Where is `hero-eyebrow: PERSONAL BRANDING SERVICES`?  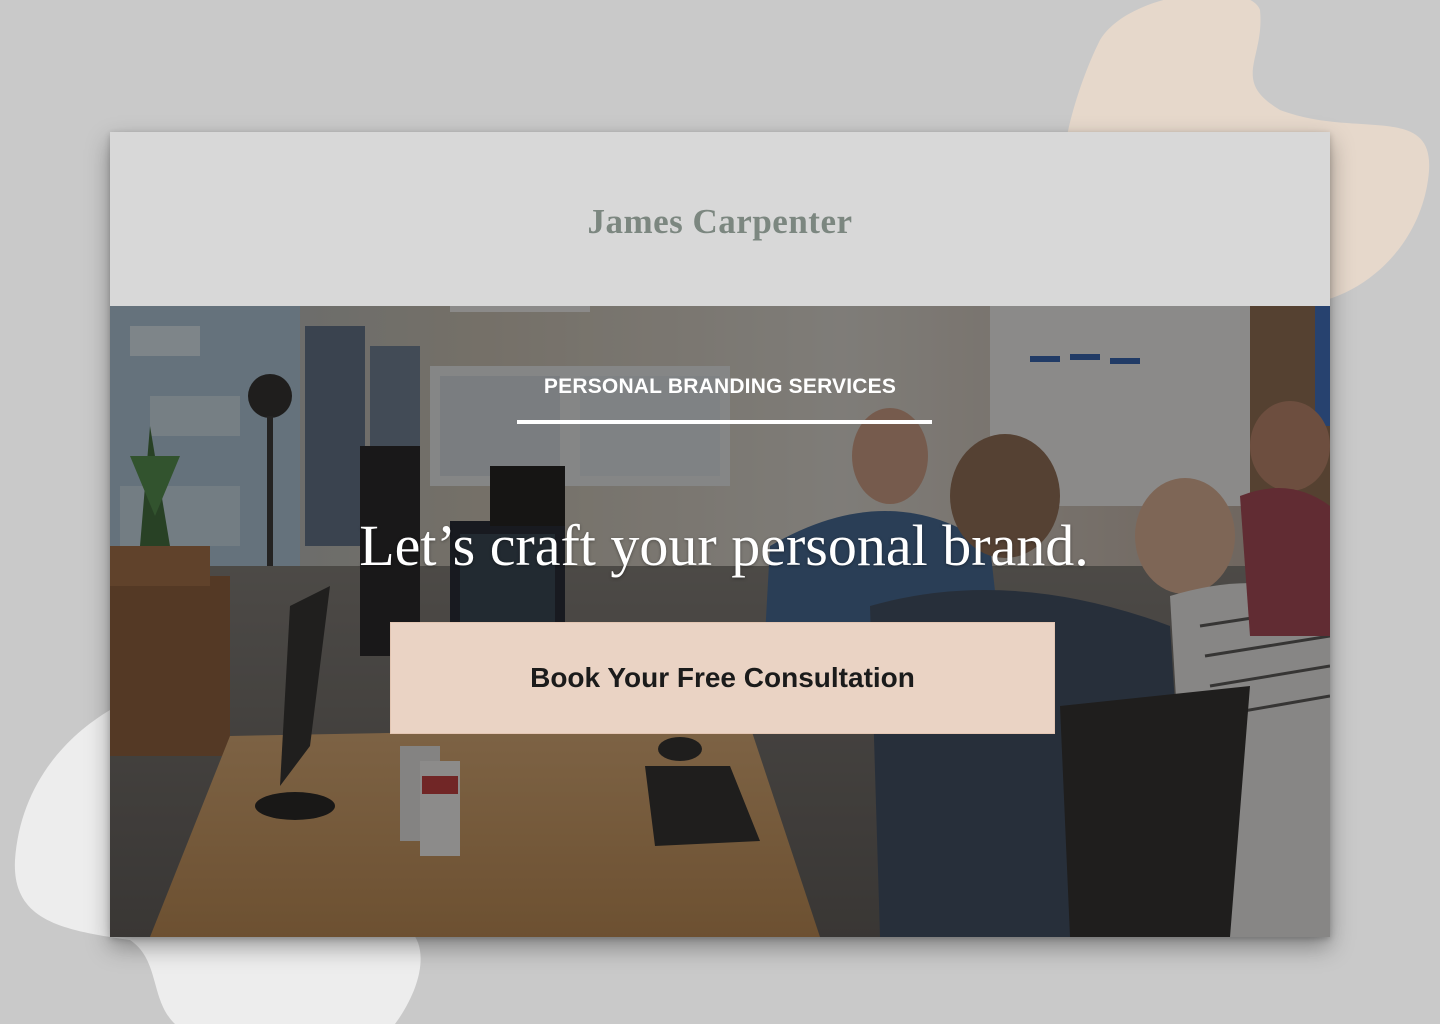 hero-eyebrow: PERSONAL BRANDING SERVICES is located at coordinates (720, 386).